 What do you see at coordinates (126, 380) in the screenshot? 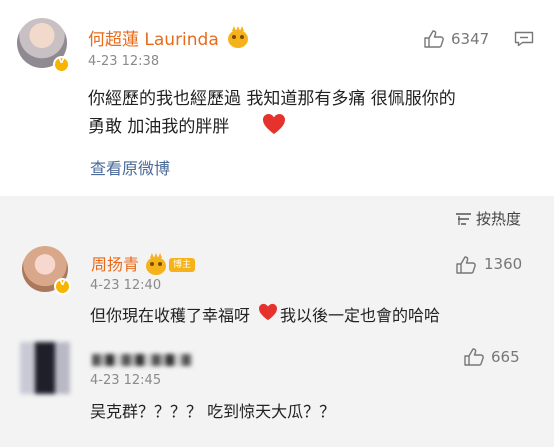
I see `comment-time: 4-23 12:45` at bounding box center [126, 380].